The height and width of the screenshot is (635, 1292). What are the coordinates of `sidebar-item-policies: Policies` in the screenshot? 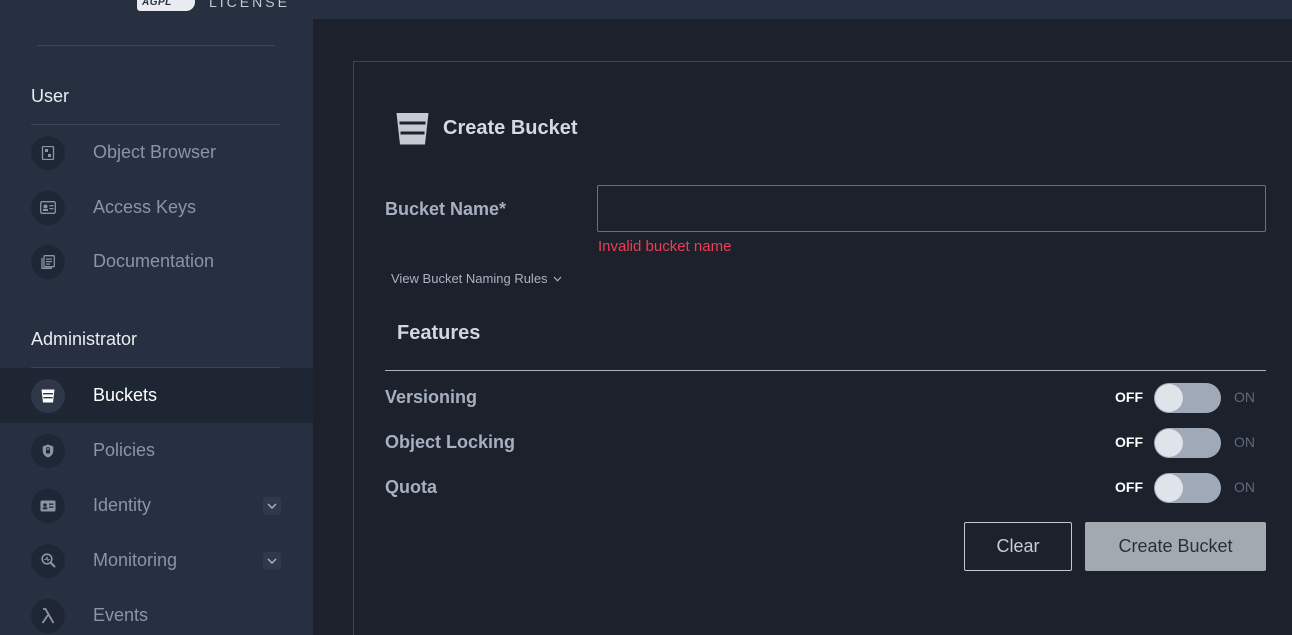 It's located at (156, 450).